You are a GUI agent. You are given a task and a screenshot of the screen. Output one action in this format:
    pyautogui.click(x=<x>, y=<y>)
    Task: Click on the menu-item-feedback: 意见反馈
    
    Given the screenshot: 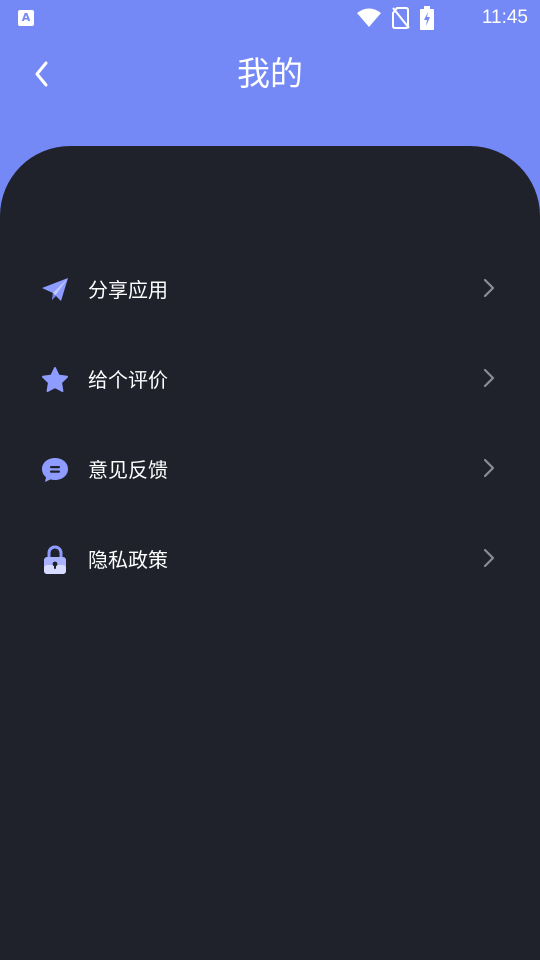 What is the action you would take?
    pyautogui.click(x=270, y=471)
    